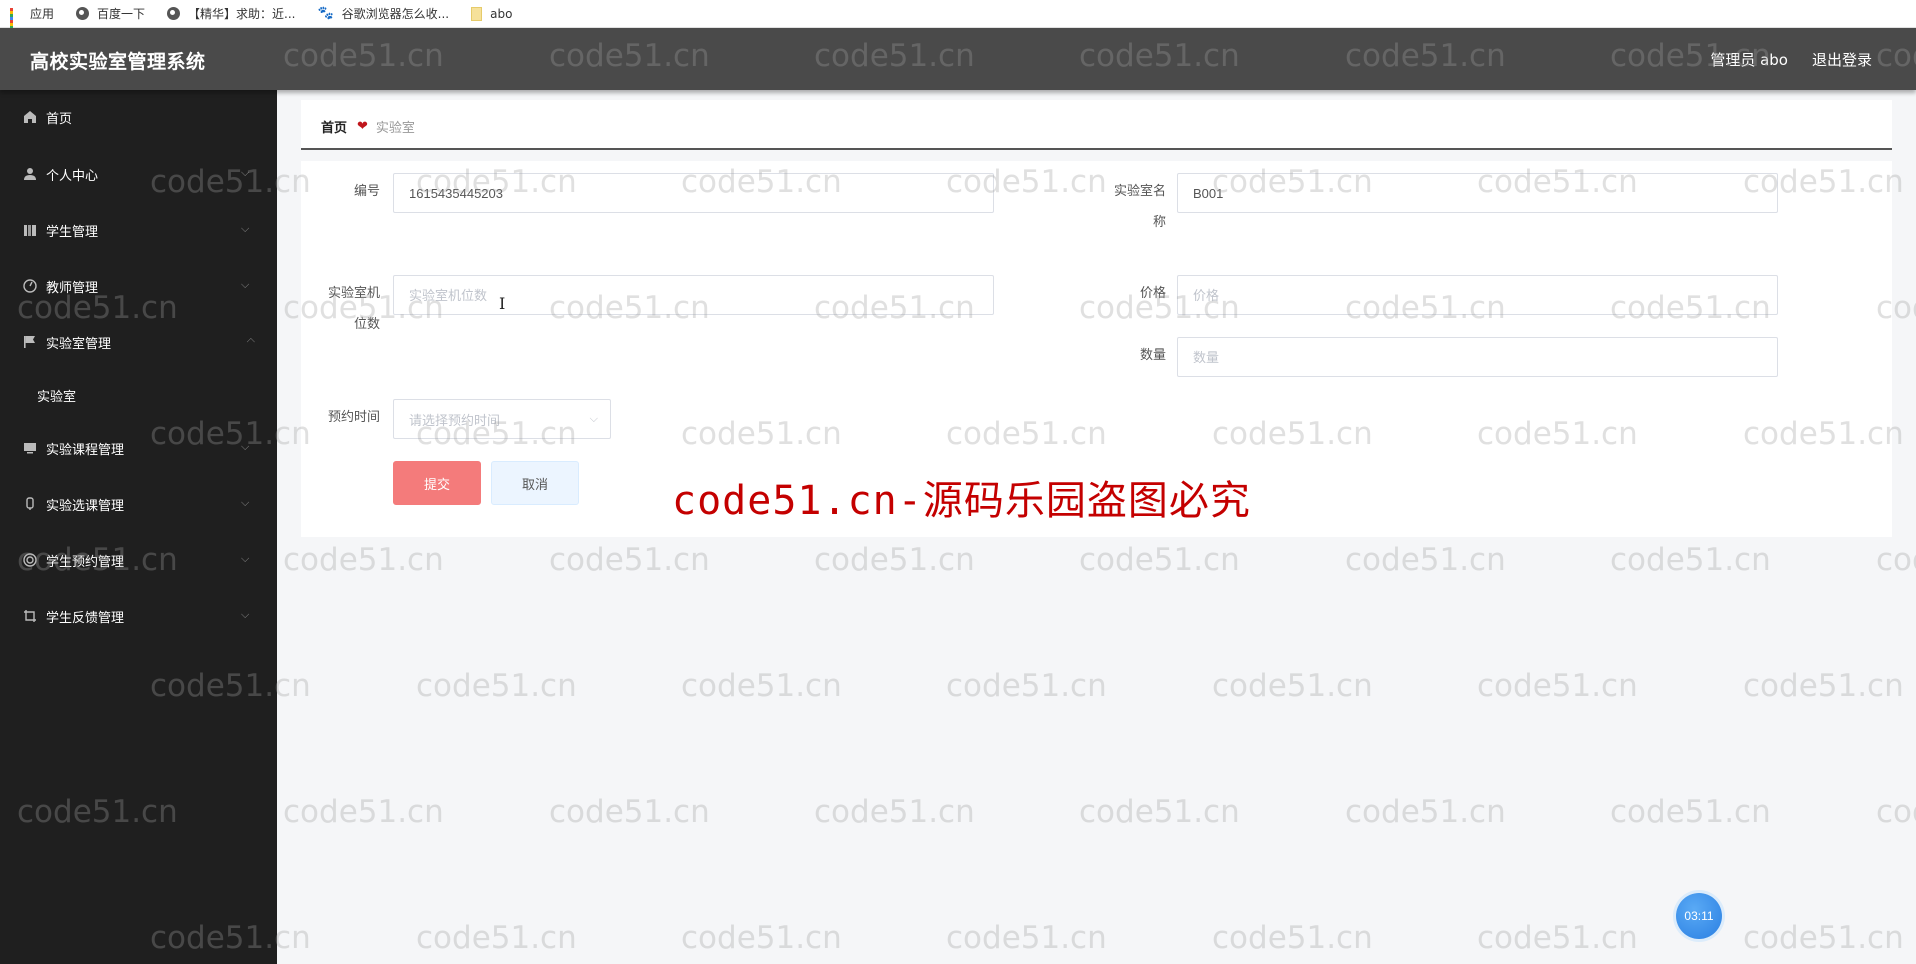 This screenshot has width=1916, height=964. Describe the element at coordinates (138, 230) in the screenshot. I see `sidebar-item-student-management: 学生管理 ⌵` at that location.